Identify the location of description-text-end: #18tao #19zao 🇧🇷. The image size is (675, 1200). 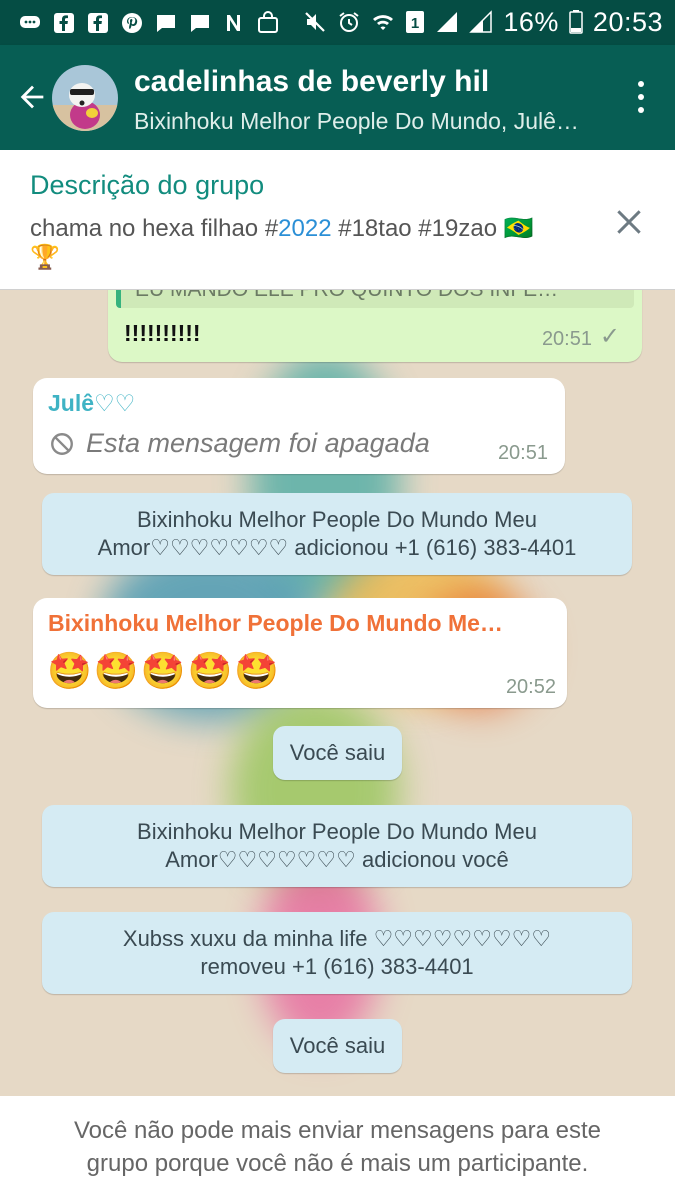
(432, 228).